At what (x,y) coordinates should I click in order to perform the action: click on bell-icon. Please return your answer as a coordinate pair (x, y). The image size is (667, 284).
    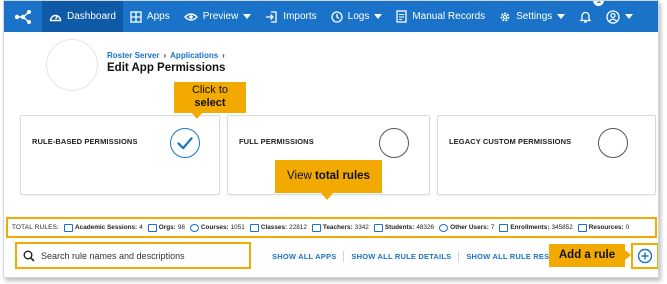
    Looking at the image, I should click on (586, 17).